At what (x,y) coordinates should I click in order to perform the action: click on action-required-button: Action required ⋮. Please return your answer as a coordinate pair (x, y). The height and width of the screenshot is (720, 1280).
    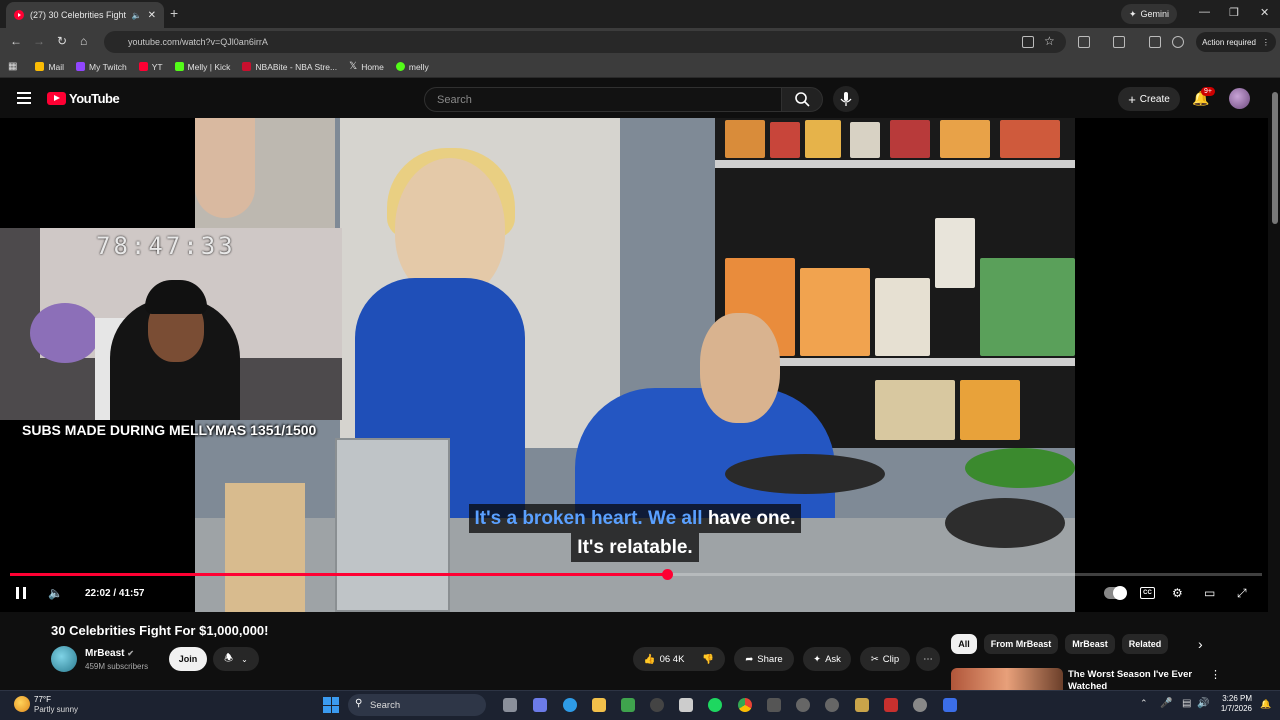
    Looking at the image, I should click on (1236, 42).